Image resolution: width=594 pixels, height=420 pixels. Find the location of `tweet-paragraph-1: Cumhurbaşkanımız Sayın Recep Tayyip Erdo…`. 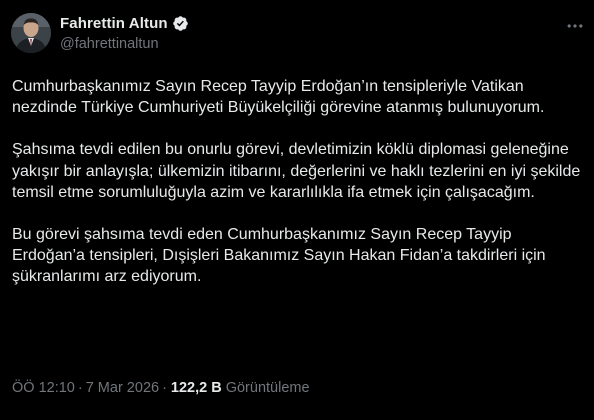

tweet-paragraph-1: Cumhurbaşkanımız Sayın Recep Tayyip Erdo… is located at coordinates (278, 97).